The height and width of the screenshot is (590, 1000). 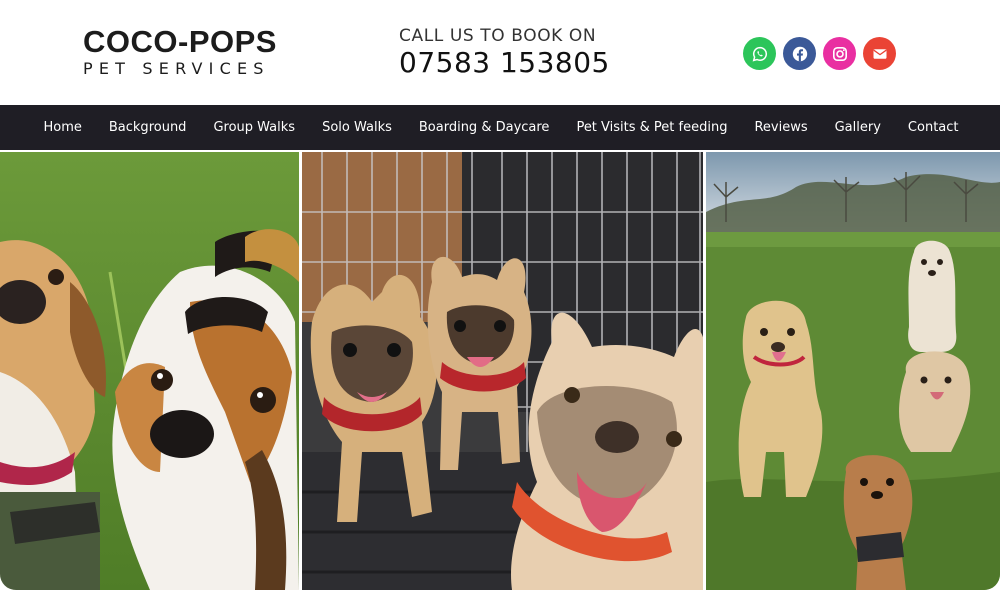 What do you see at coordinates (933, 127) in the screenshot?
I see `nav-item-contact: Contact` at bounding box center [933, 127].